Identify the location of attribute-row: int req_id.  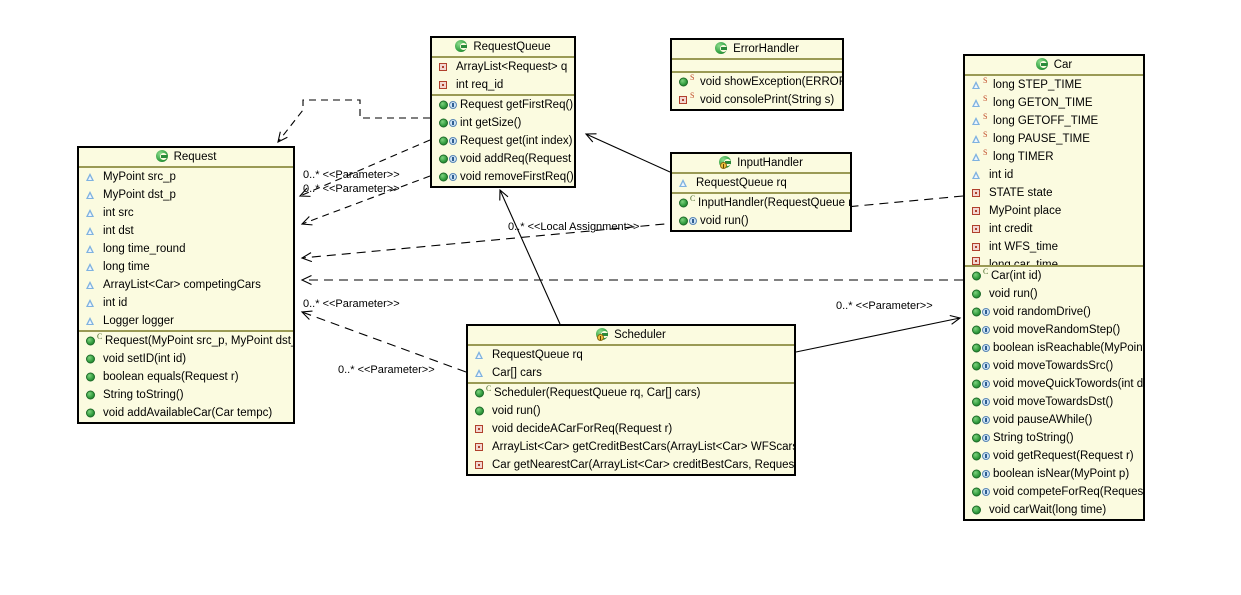
(503, 85).